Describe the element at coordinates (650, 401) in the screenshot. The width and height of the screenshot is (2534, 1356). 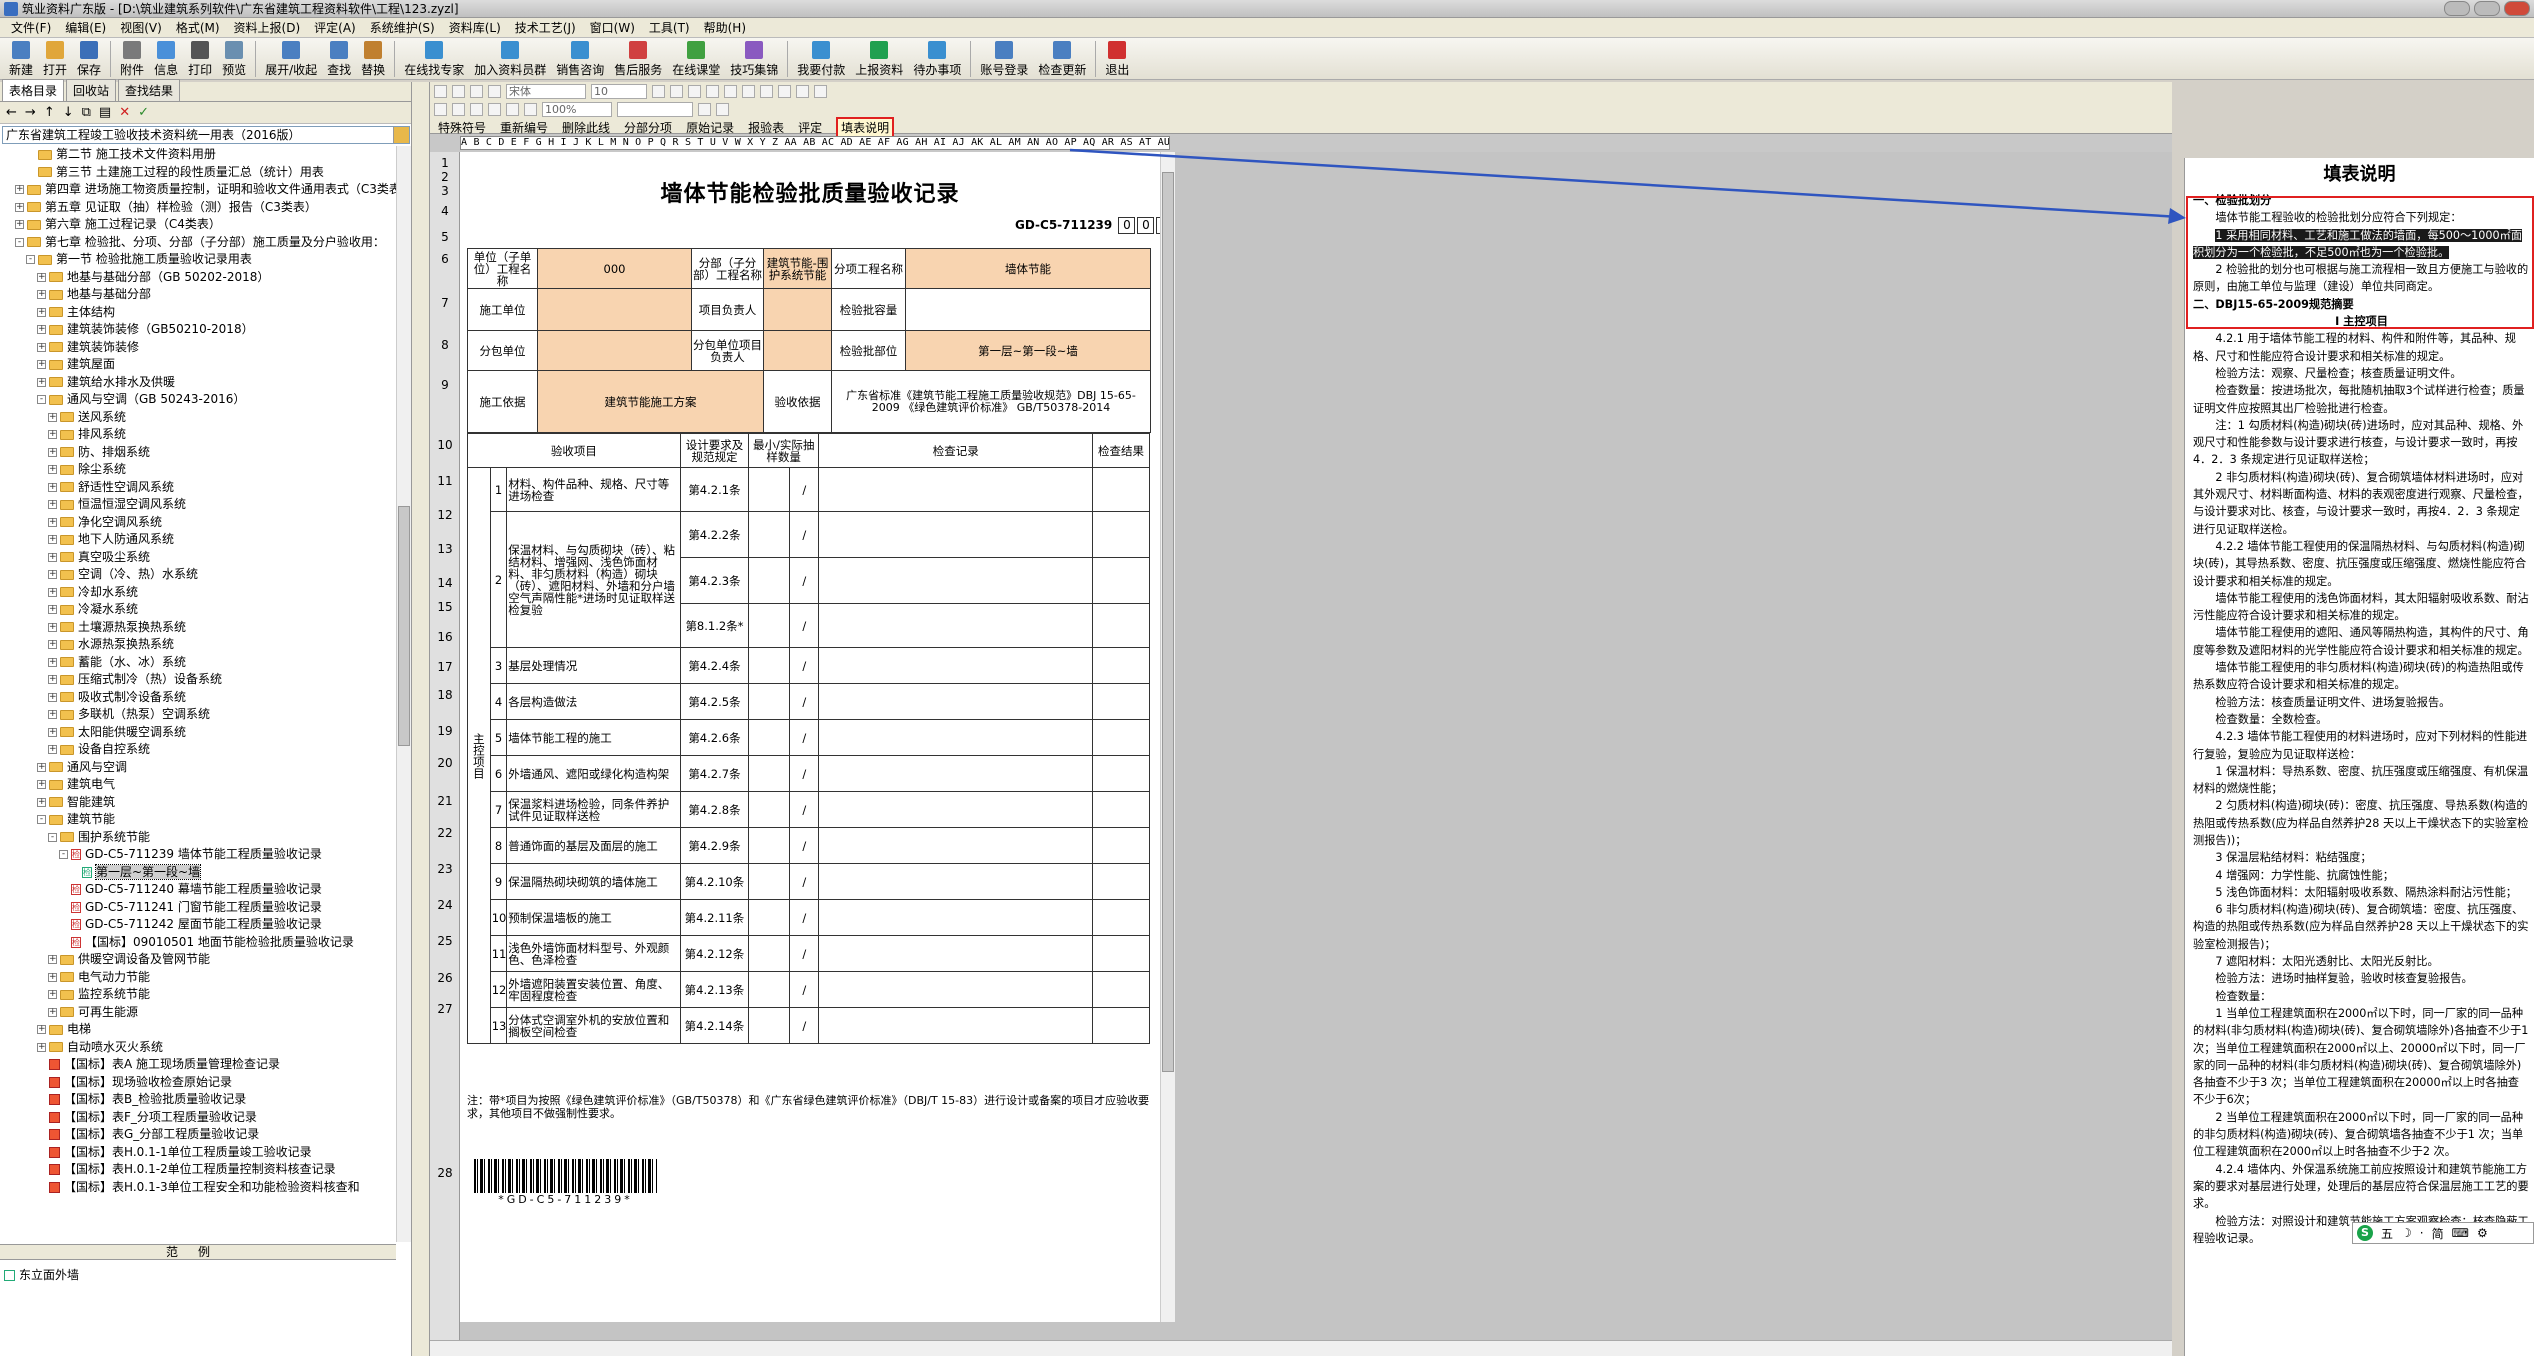
I see `basis-value: 建筑节能施工方案` at that location.